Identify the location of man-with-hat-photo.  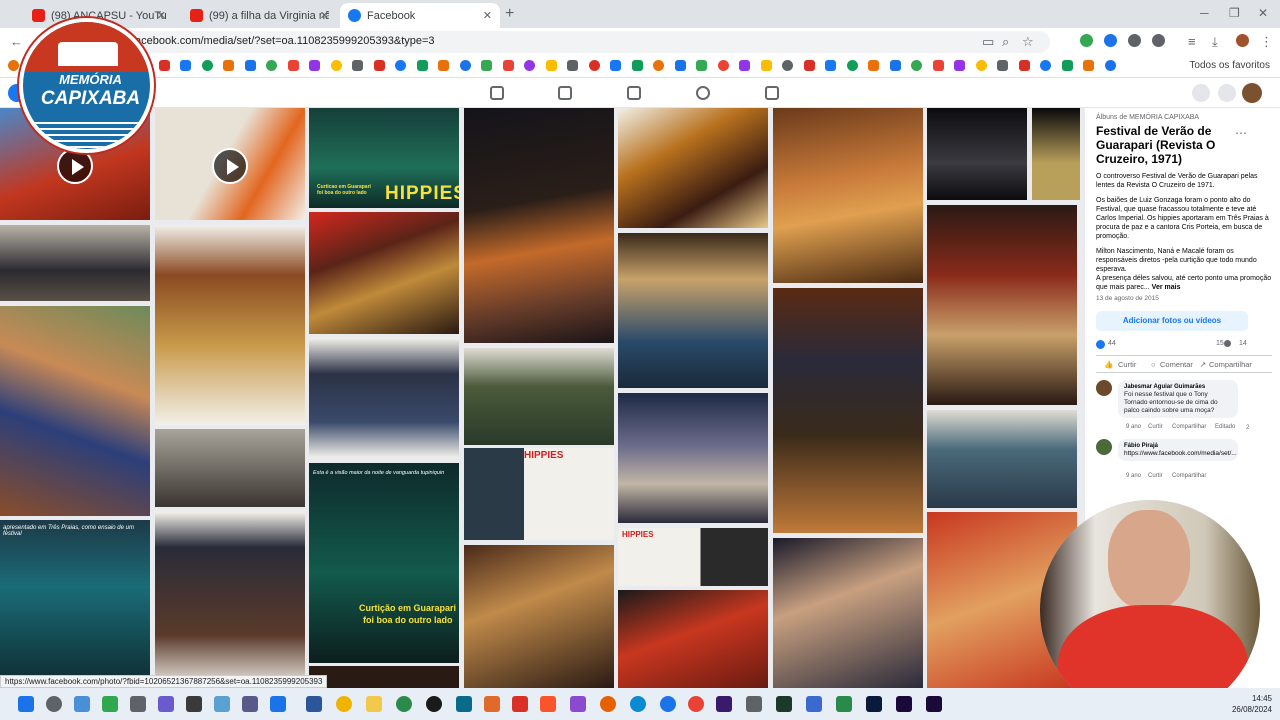
(693, 310).